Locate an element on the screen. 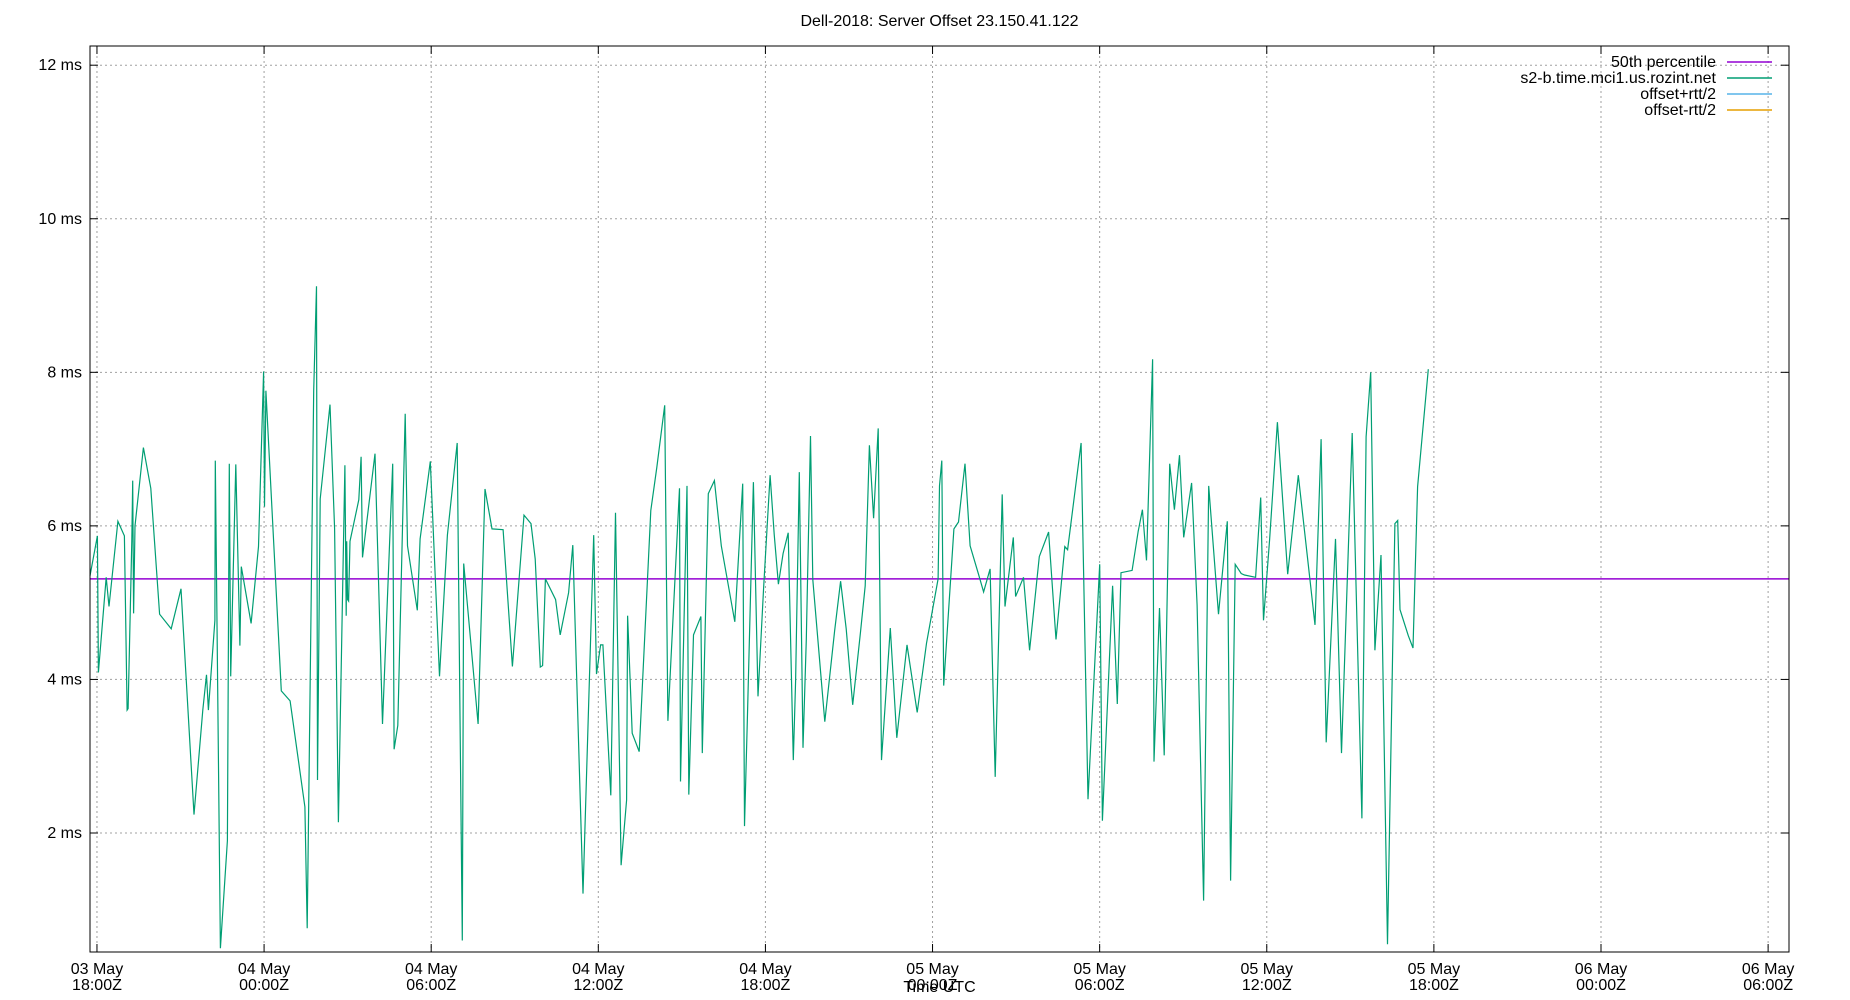  chart-title: Dell-2018: Server Offset 23.150.41.122 is located at coordinates (939, 21).